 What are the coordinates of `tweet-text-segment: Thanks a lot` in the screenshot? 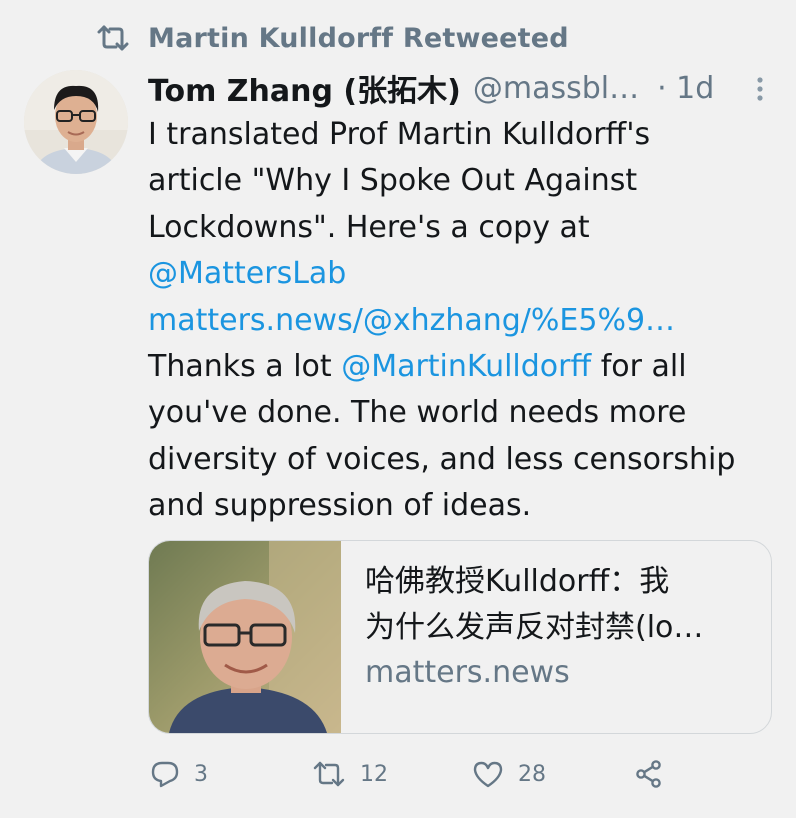 It's located at (245, 367).